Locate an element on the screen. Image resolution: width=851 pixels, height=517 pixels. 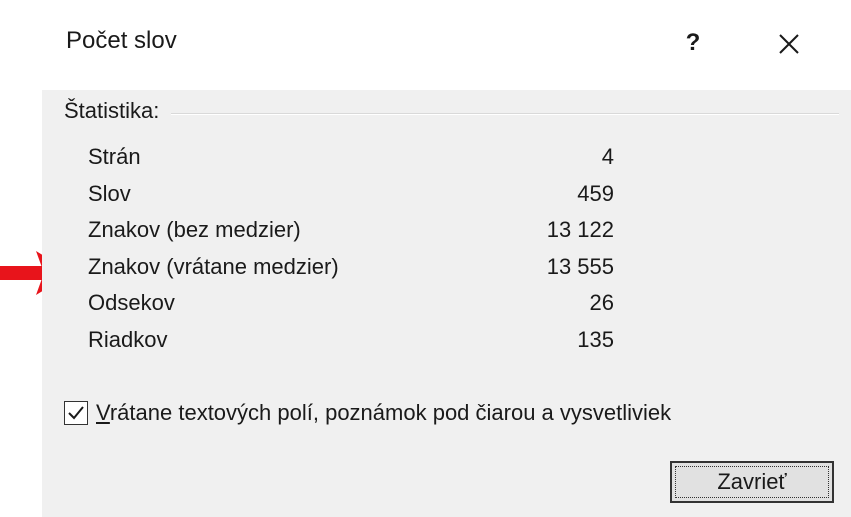
stat-label: Odsekov is located at coordinates (131, 303).